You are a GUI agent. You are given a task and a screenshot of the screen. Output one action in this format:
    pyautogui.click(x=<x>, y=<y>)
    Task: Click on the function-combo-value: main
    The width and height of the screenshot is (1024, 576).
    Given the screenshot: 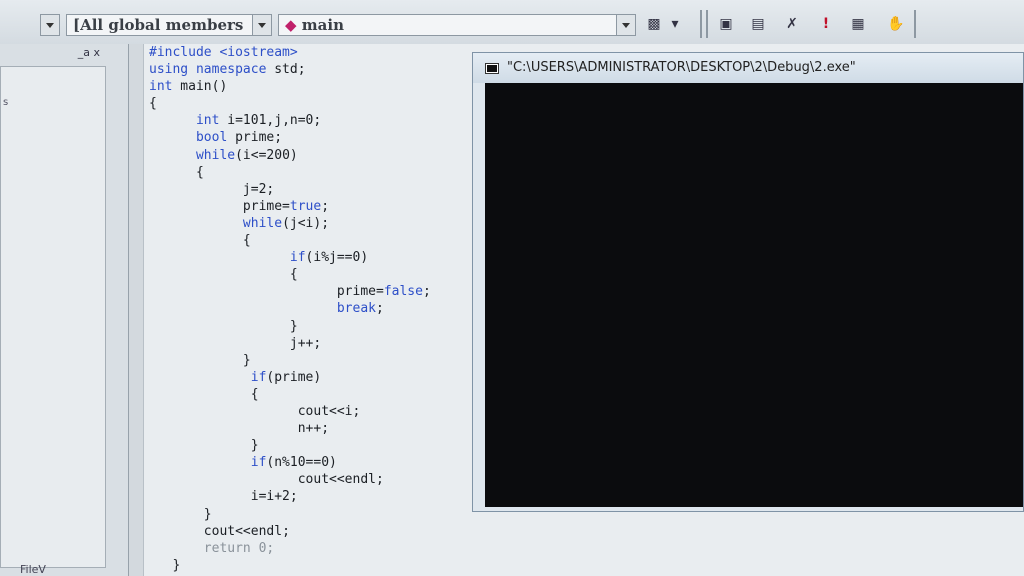 What is the action you would take?
    pyautogui.click(x=322, y=25)
    